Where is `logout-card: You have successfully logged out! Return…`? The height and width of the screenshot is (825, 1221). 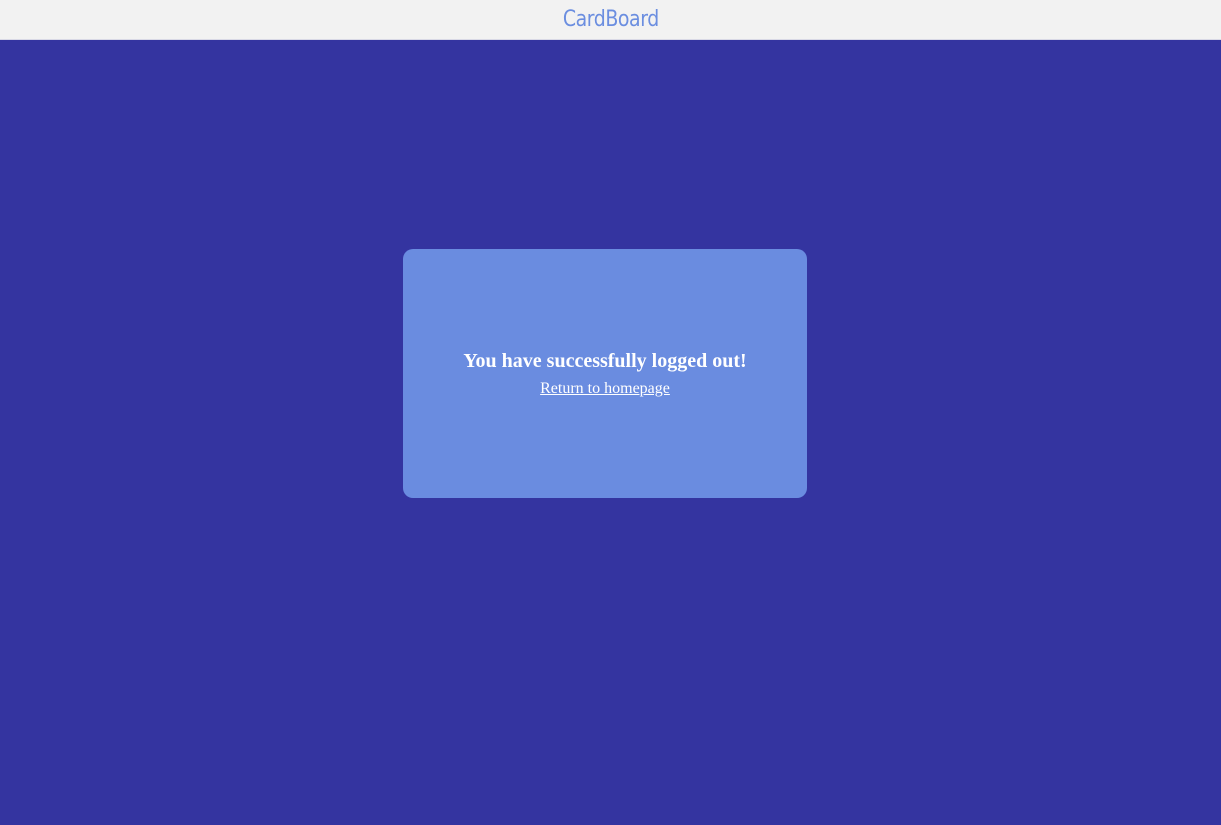 logout-card: You have successfully logged out! Return… is located at coordinates (605, 373).